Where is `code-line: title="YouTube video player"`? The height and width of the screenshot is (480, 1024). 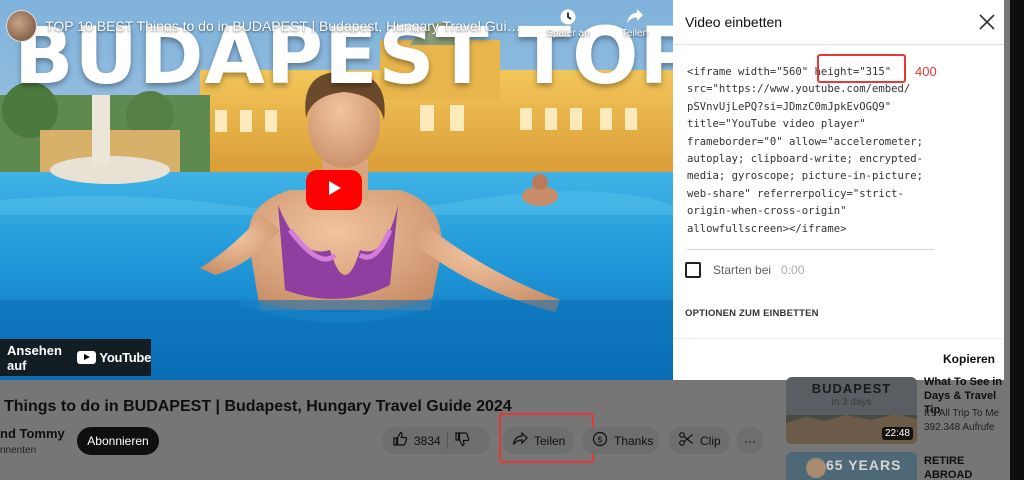
code-line: title="YouTube video player" is located at coordinates (776, 124).